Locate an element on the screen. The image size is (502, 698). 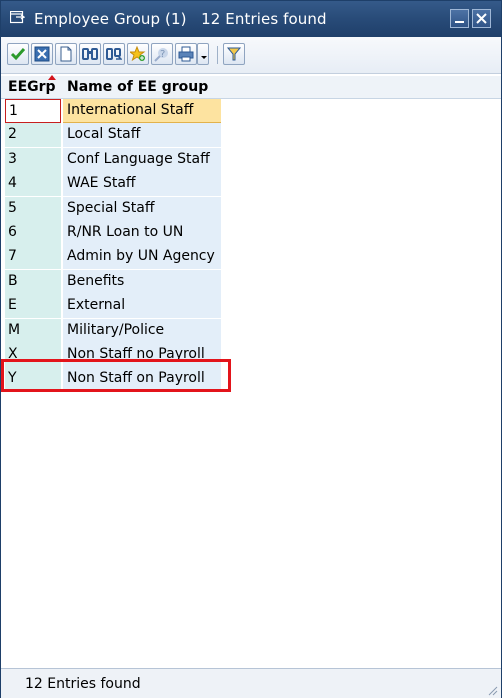
table-row: X Non Staff no Payroll is located at coordinates (113, 355).